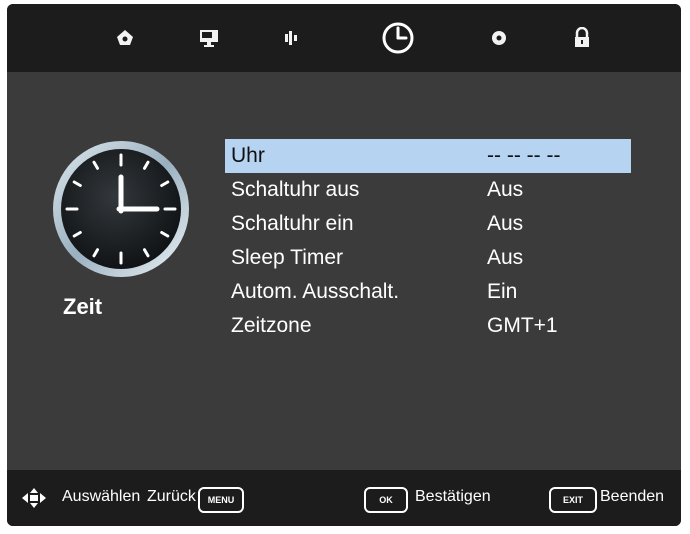 The width and height of the screenshot is (690, 534). Describe the element at coordinates (101, 496) in the screenshot. I see `select-hint: Auswählen` at that location.